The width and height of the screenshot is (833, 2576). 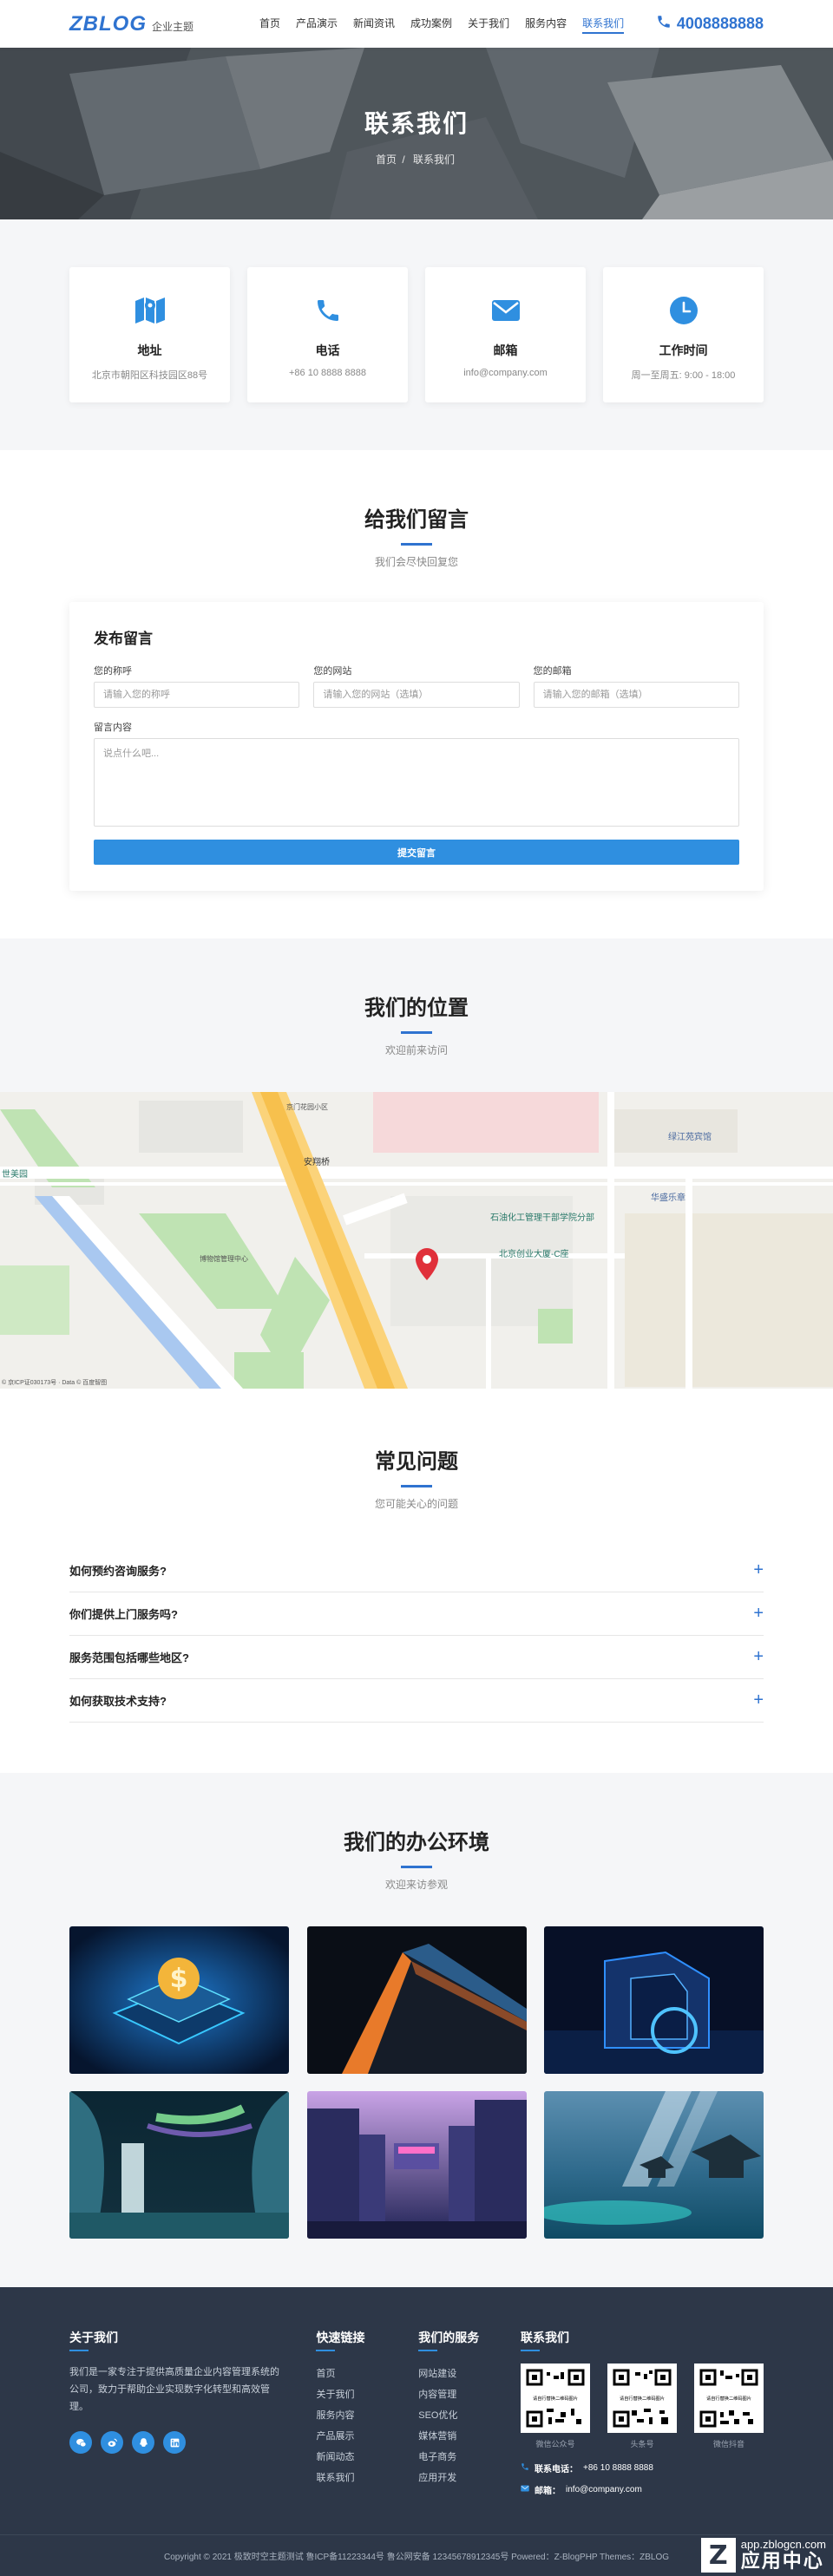 What do you see at coordinates (469, 2436) in the screenshot?
I see `footer-service-link: 媒体营销` at bounding box center [469, 2436].